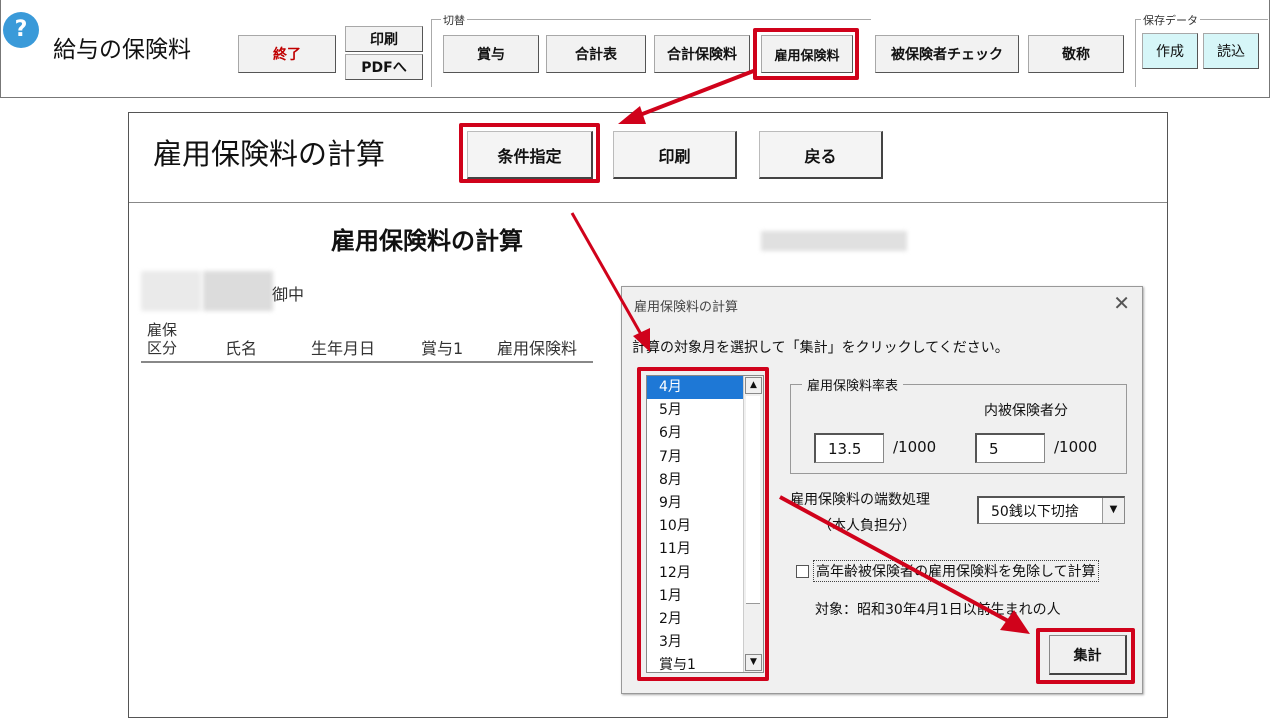 The image size is (1280, 720). What do you see at coordinates (1085, 656) in the screenshot?
I see `highlight-box-aggregate-button` at bounding box center [1085, 656].